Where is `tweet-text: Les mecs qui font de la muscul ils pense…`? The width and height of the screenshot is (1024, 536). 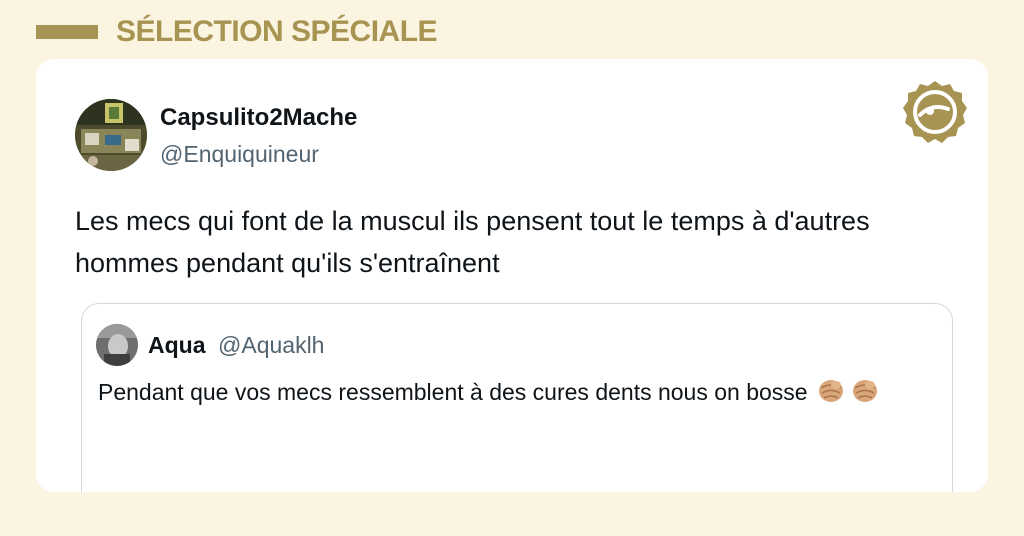 tweet-text: Les mecs qui font de la muscul ils pense… is located at coordinates (472, 242).